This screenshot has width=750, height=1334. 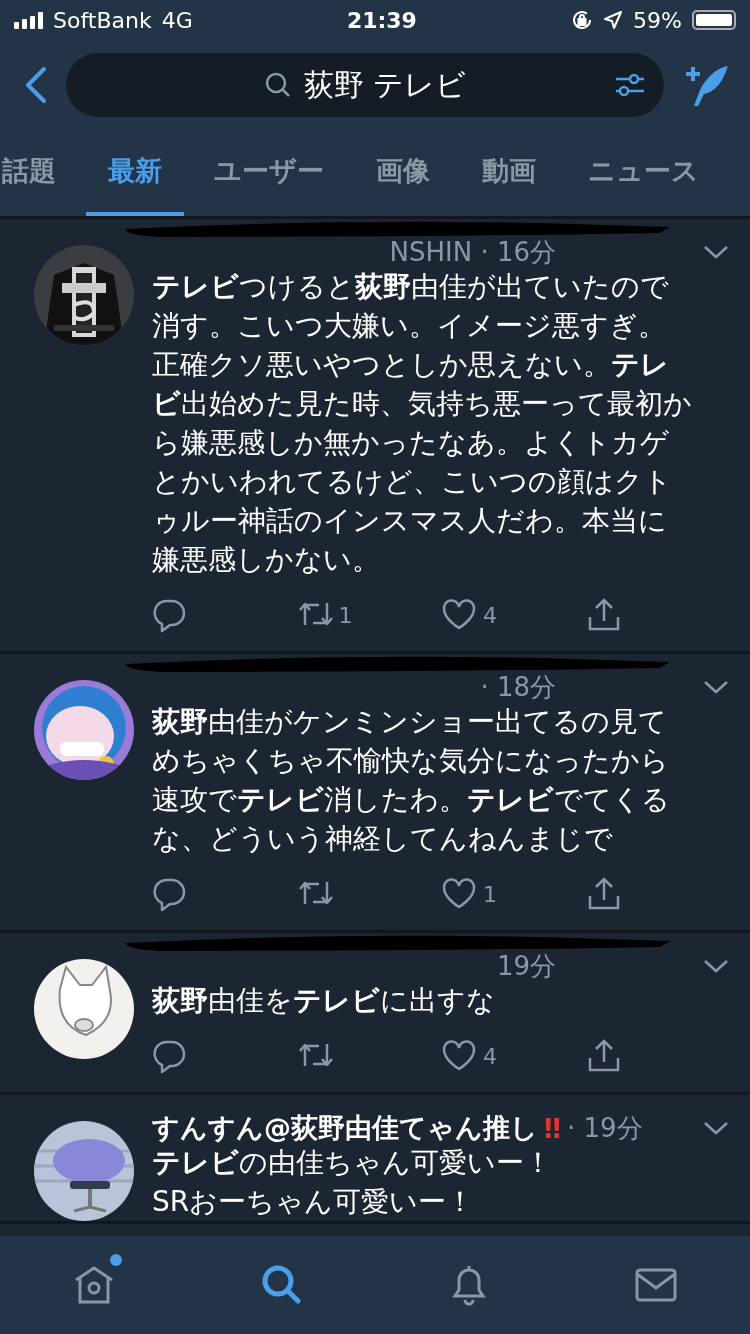 I want to click on tweet-time: NSHIN · 16分, so click(x=472, y=252).